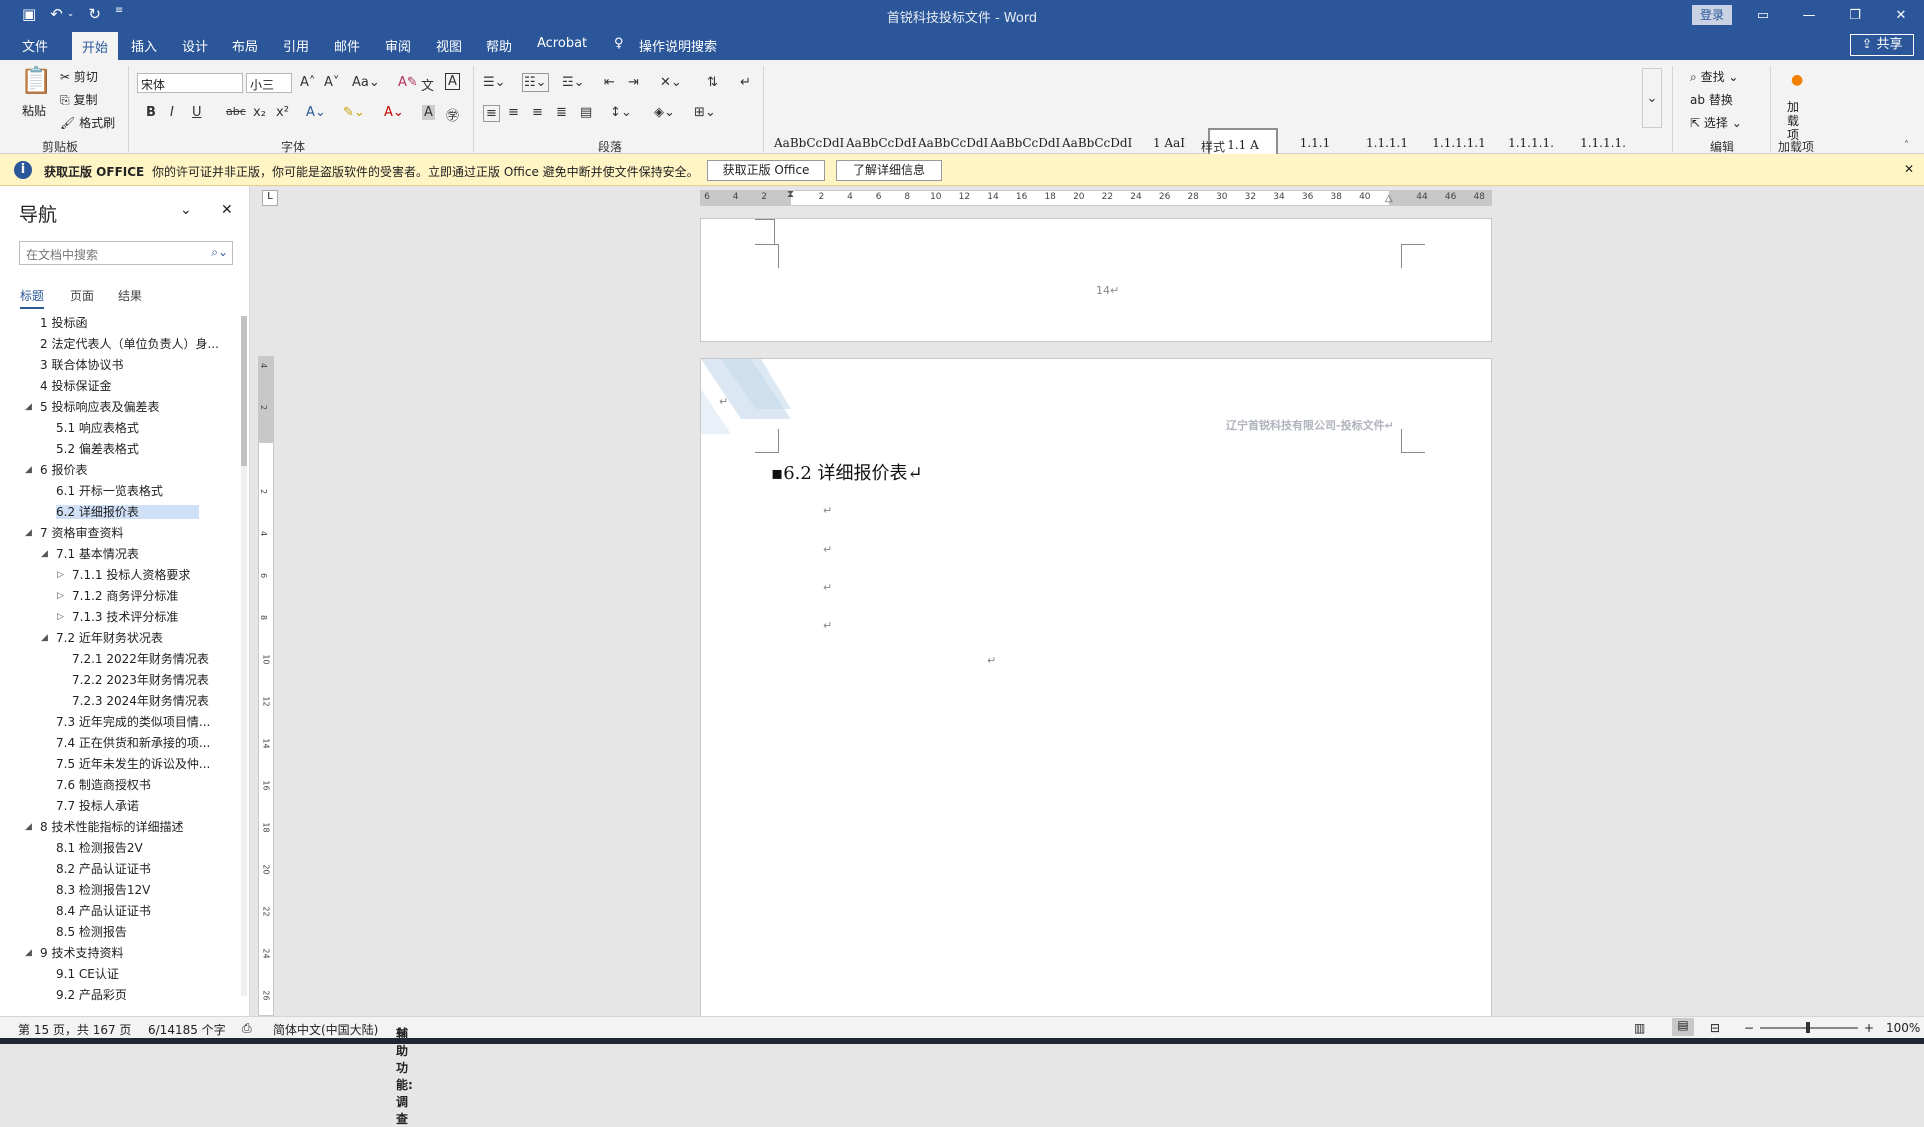 The image size is (1924, 1127). What do you see at coordinates (111, 386) in the screenshot?
I see `nav-heading-item: 4 投标保证金` at bounding box center [111, 386].